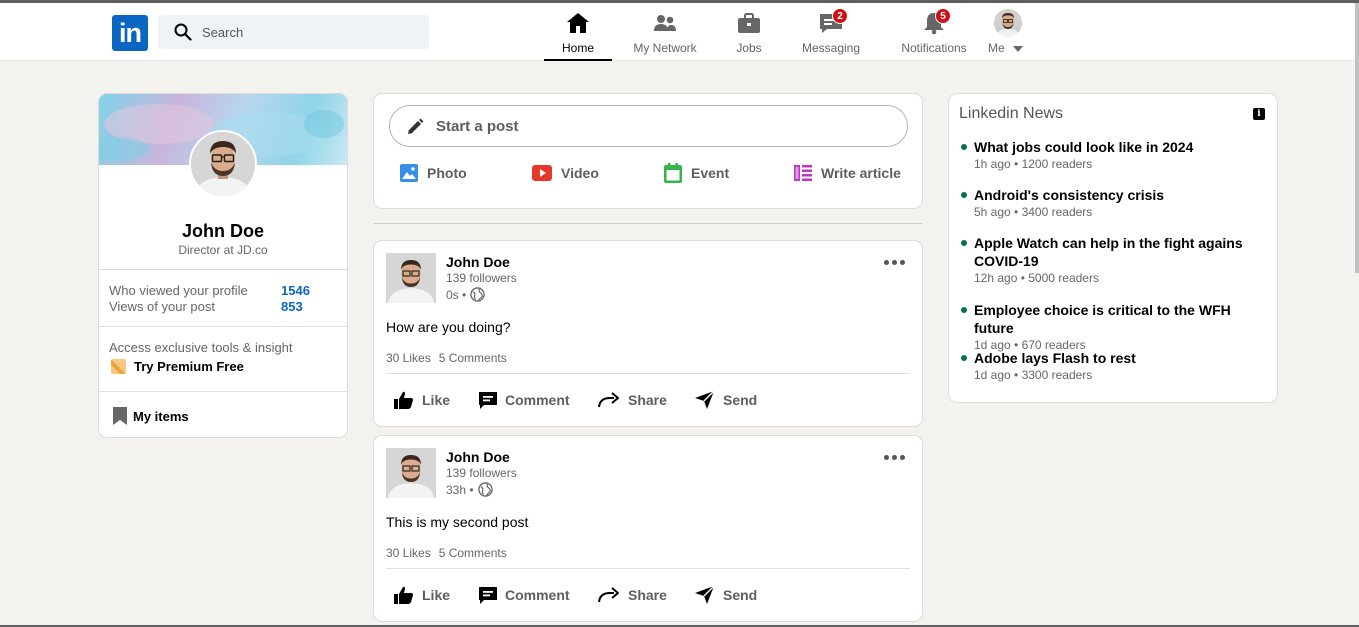 Image resolution: width=1359 pixels, height=627 pixels. I want to click on my-items-label: My items, so click(161, 416).